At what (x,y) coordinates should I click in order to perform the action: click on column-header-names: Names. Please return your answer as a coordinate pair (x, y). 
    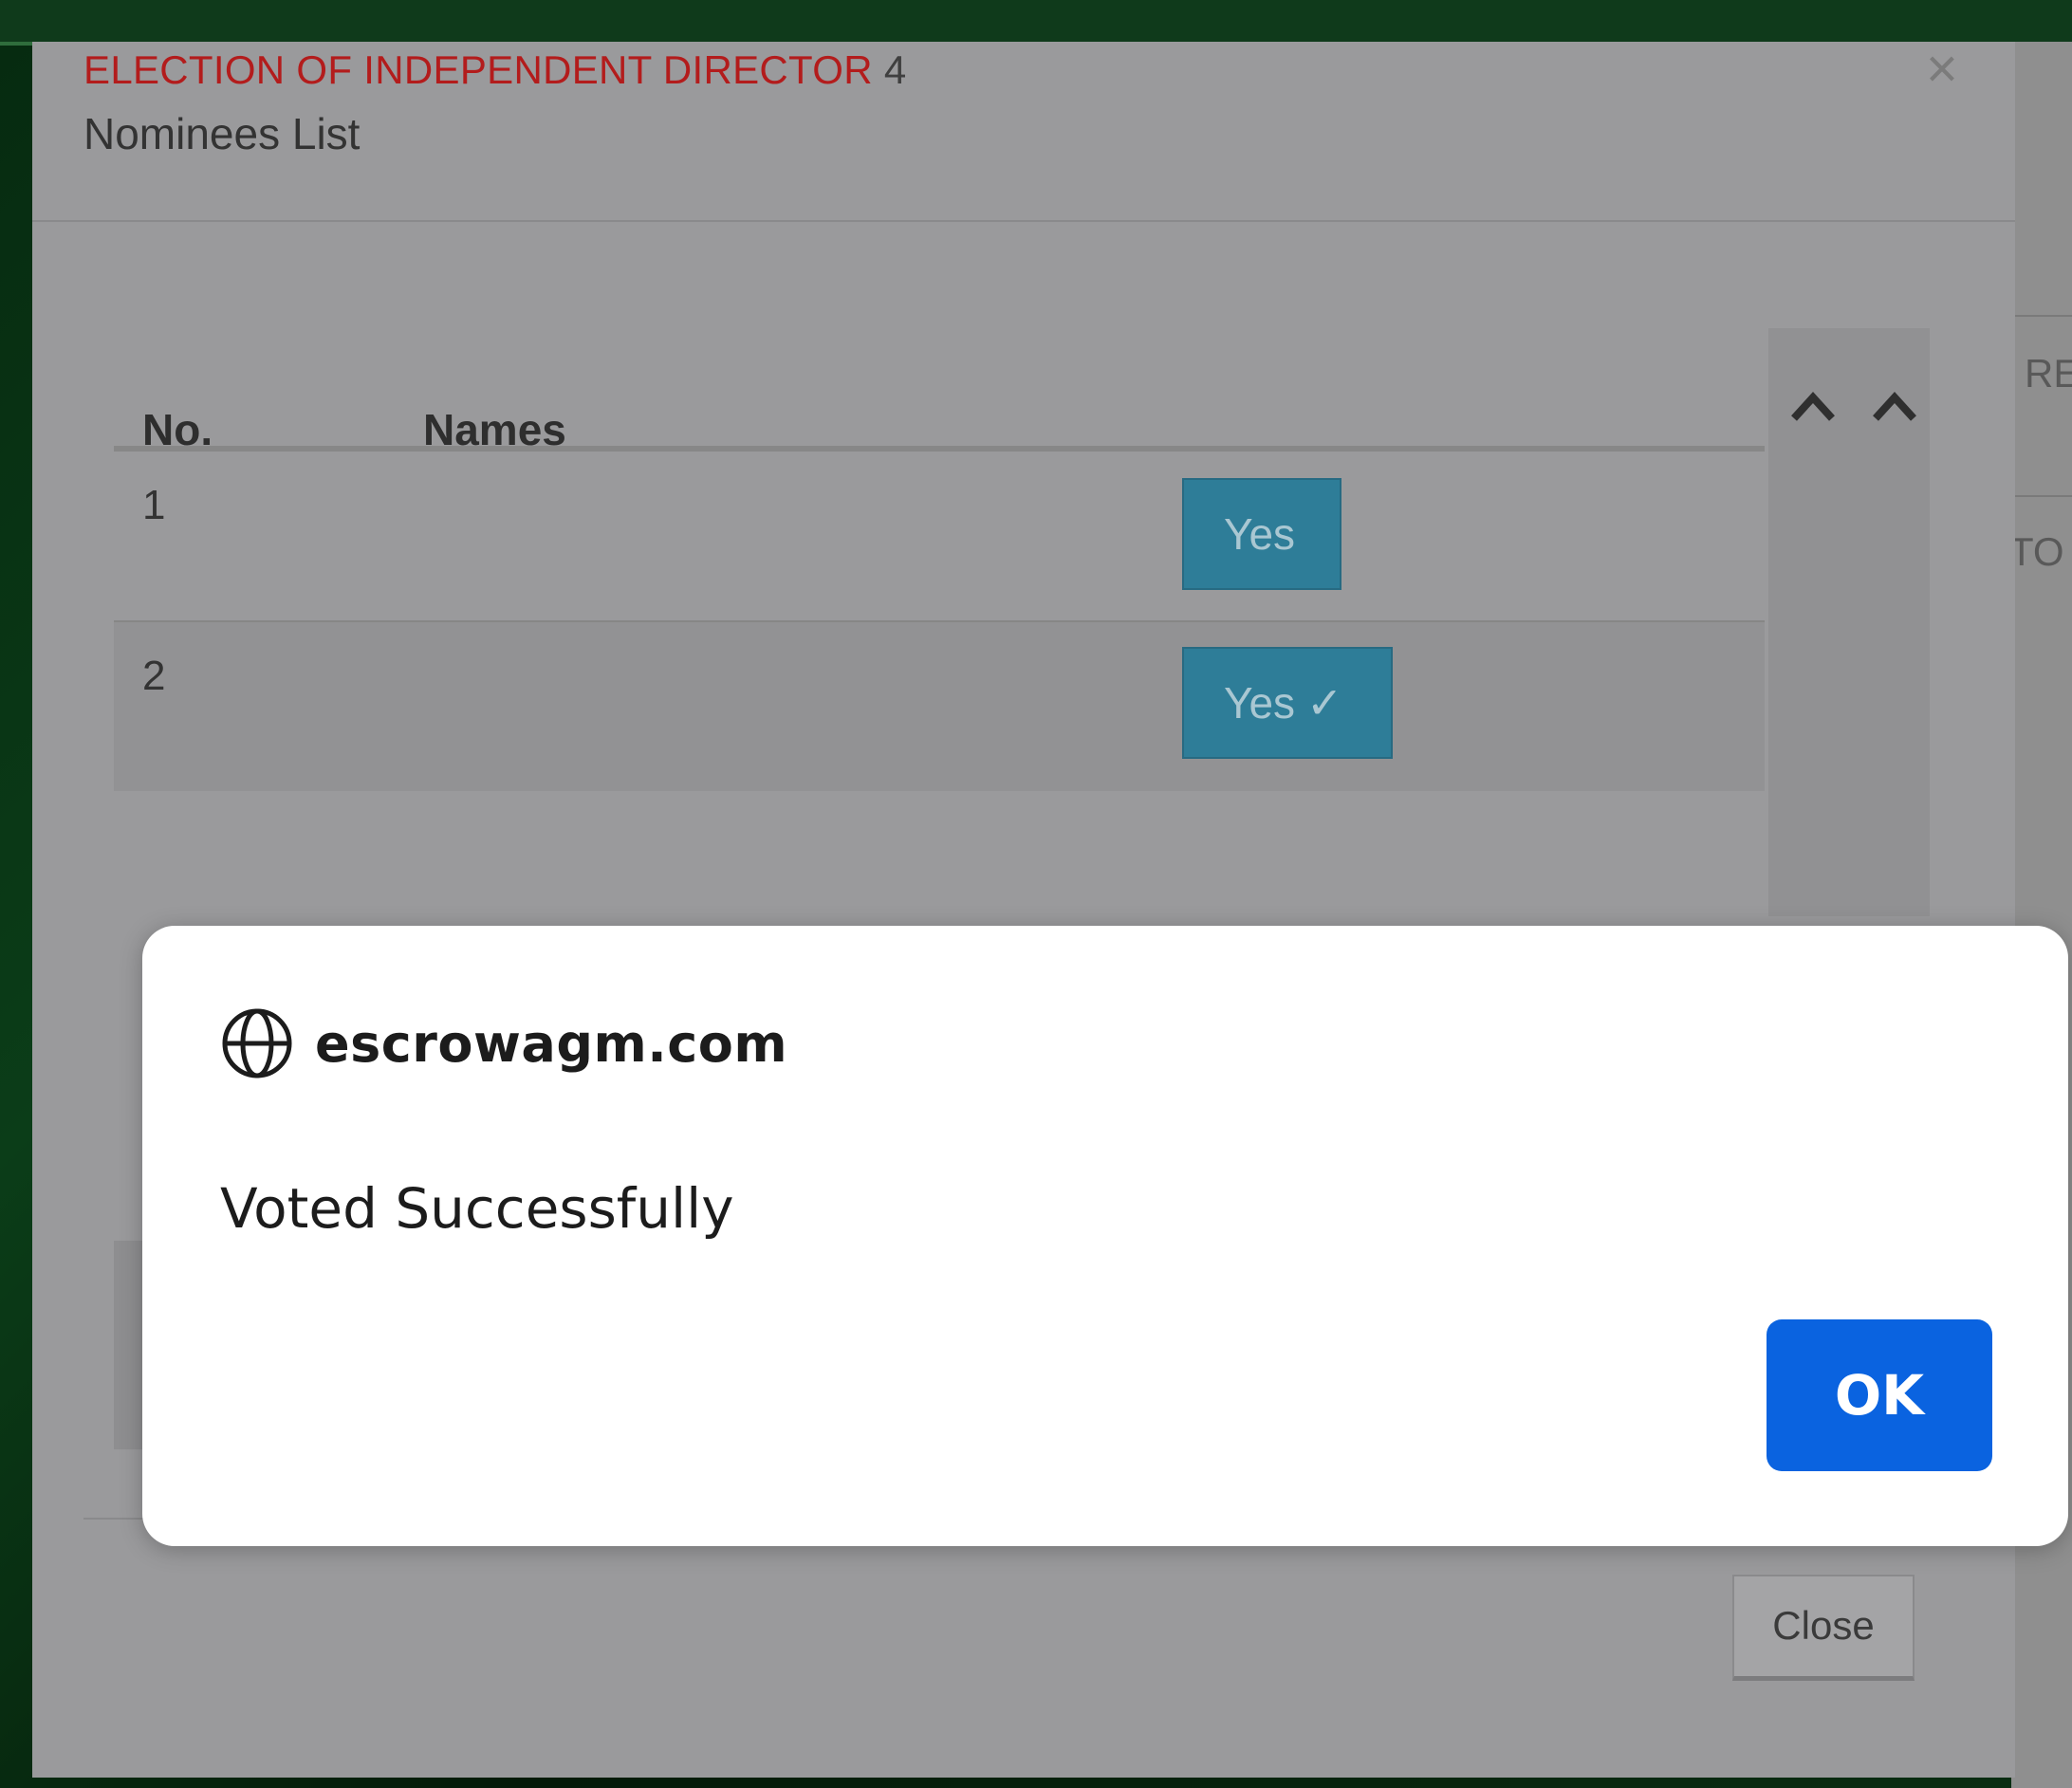
    Looking at the image, I should click on (494, 429).